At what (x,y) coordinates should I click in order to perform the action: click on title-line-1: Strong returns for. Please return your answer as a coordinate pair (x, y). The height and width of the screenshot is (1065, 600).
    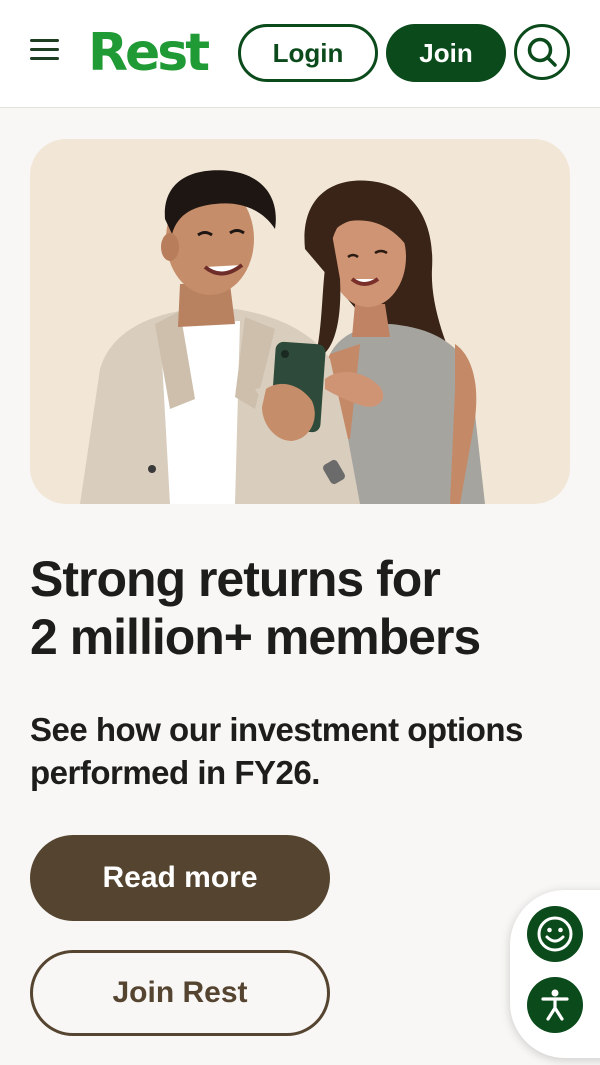
    Looking at the image, I should click on (235, 579).